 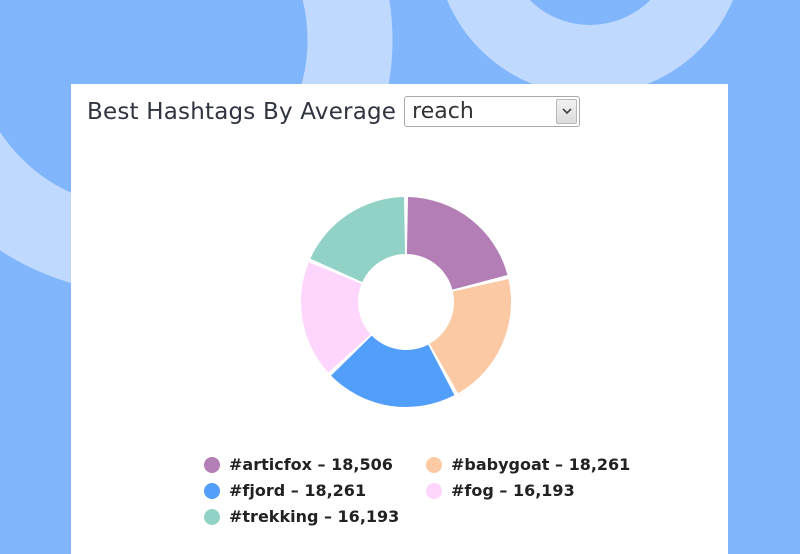 I want to click on legend-item-articfox: #articfox – 18,506, so click(x=315, y=464).